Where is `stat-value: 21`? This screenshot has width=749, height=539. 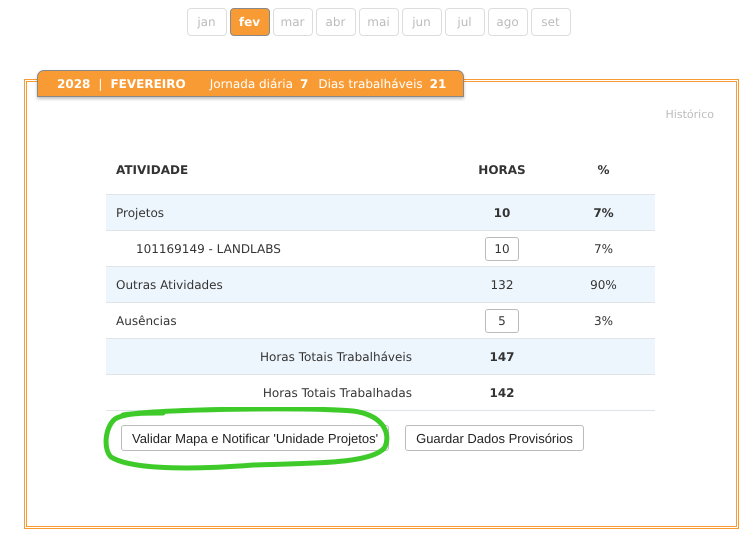
stat-value: 21 is located at coordinates (438, 83).